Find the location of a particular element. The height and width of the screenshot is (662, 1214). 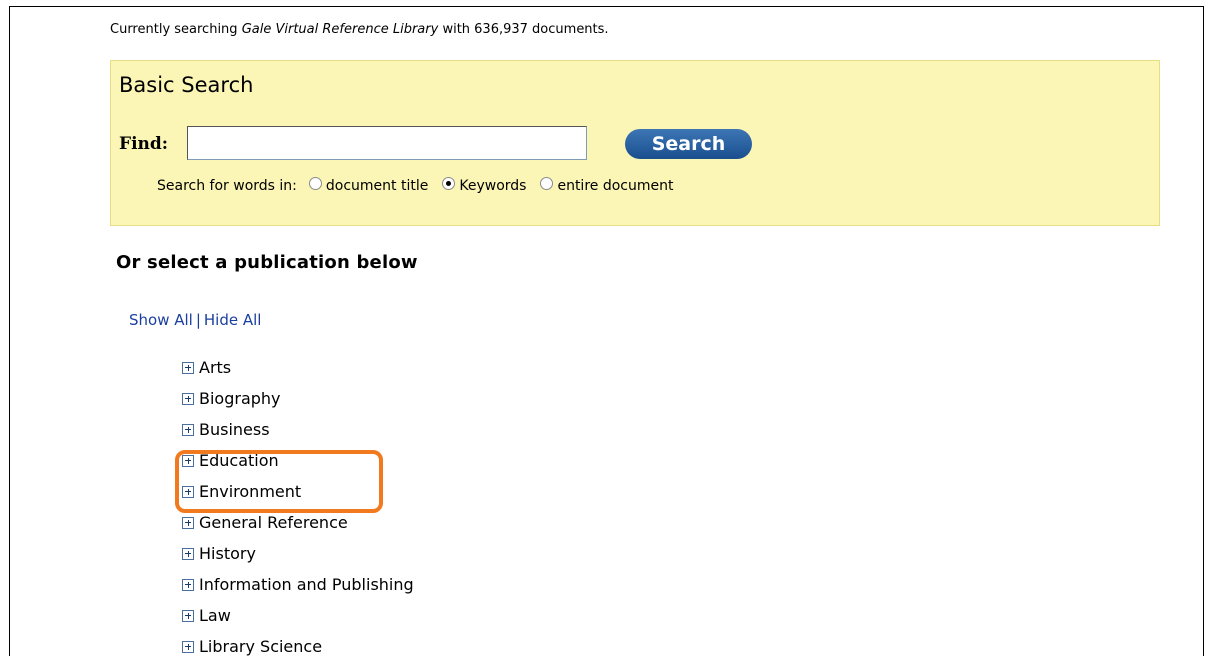

category-label: Education is located at coordinates (239, 460).